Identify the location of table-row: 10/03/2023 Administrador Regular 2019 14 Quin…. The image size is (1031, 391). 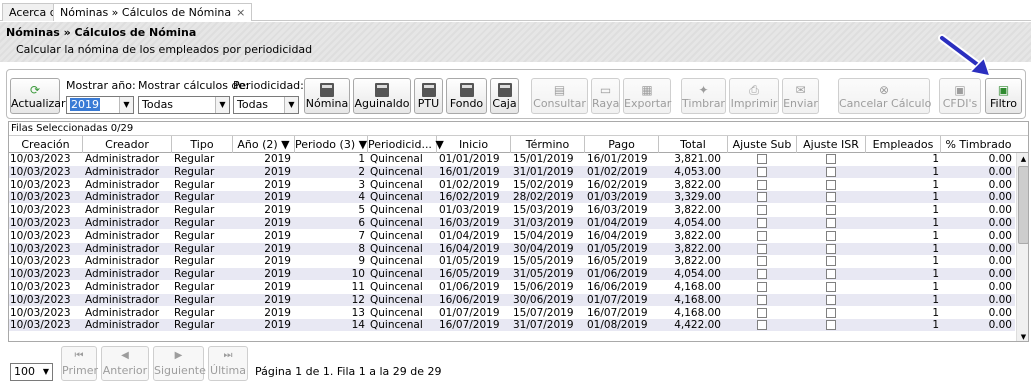
(512, 325).